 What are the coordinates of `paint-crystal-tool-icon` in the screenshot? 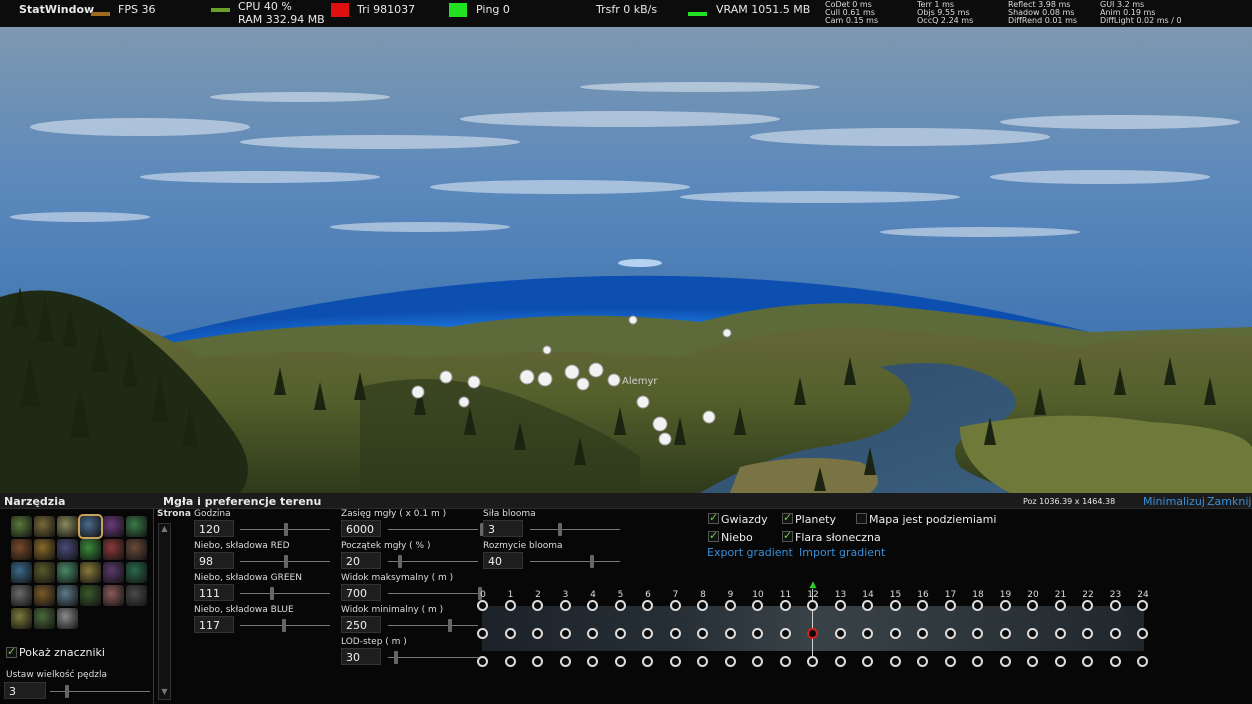 It's located at (113, 572).